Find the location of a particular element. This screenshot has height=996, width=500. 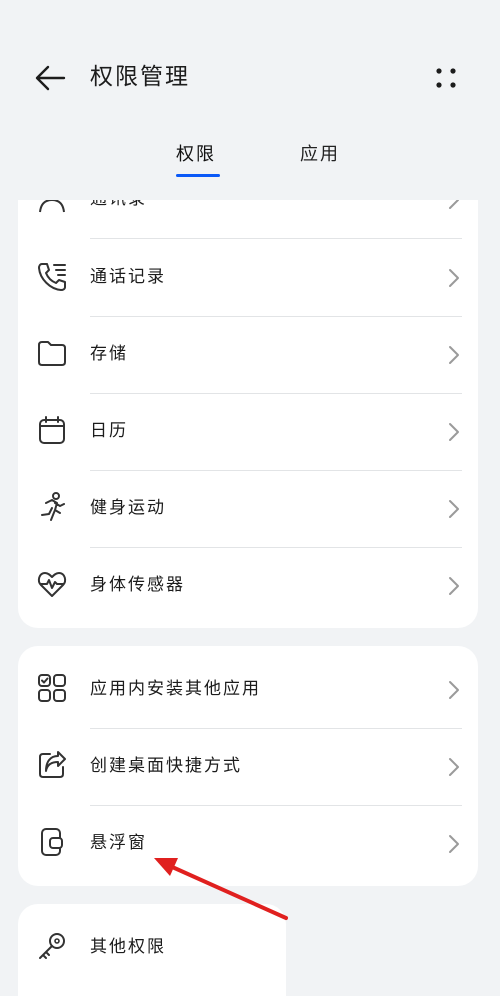

permission-group-other: 其他权限 is located at coordinates (152, 950).